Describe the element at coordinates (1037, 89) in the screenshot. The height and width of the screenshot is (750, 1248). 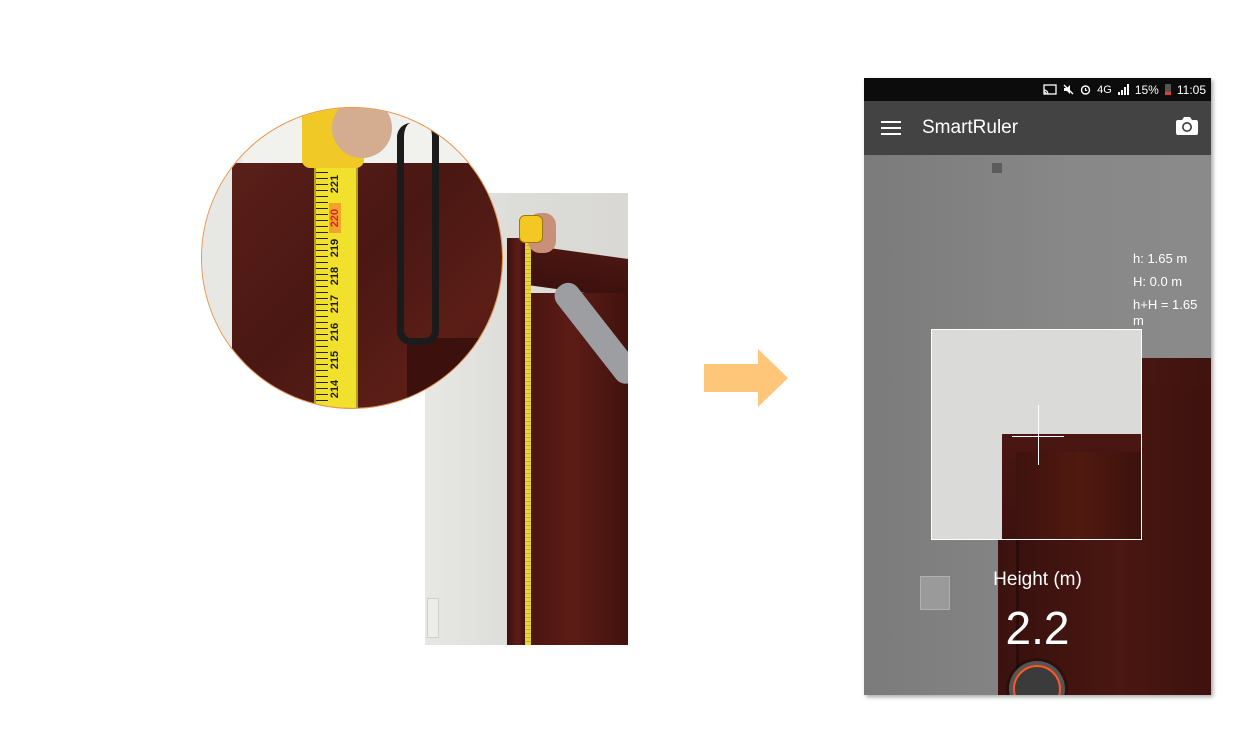
I see `status-bar: 4G 15% 11:05` at that location.